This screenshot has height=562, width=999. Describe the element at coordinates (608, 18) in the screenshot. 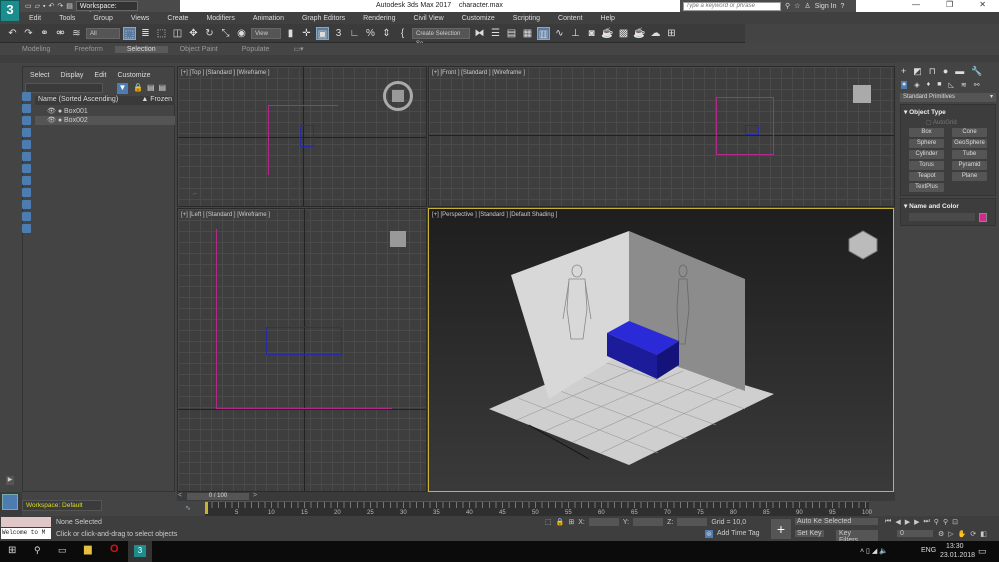

I see `menu-help: Help` at that location.